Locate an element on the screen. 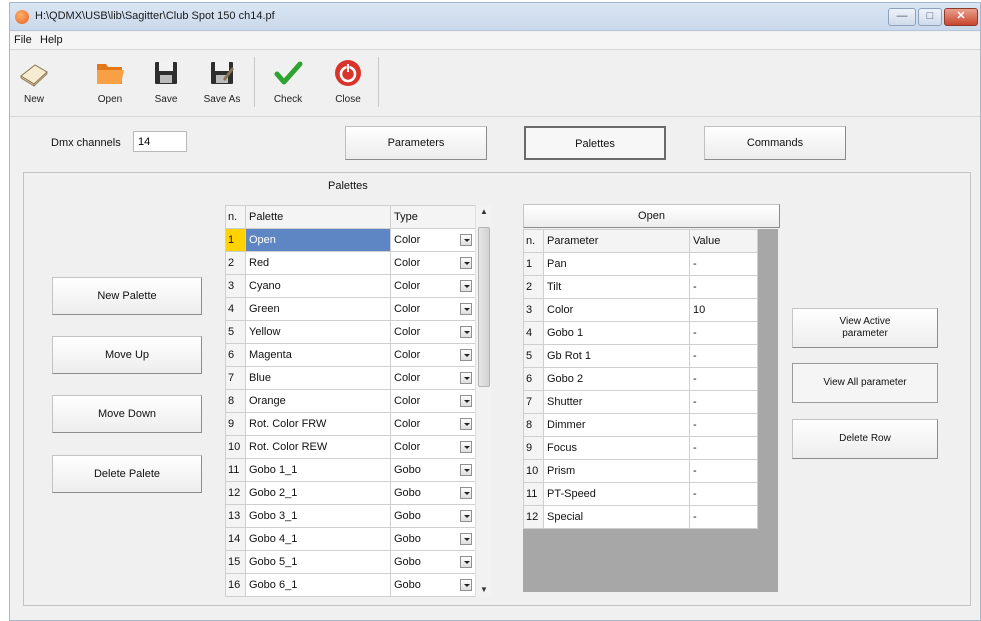  parameter-name-cell: Focus is located at coordinates (616, 448).